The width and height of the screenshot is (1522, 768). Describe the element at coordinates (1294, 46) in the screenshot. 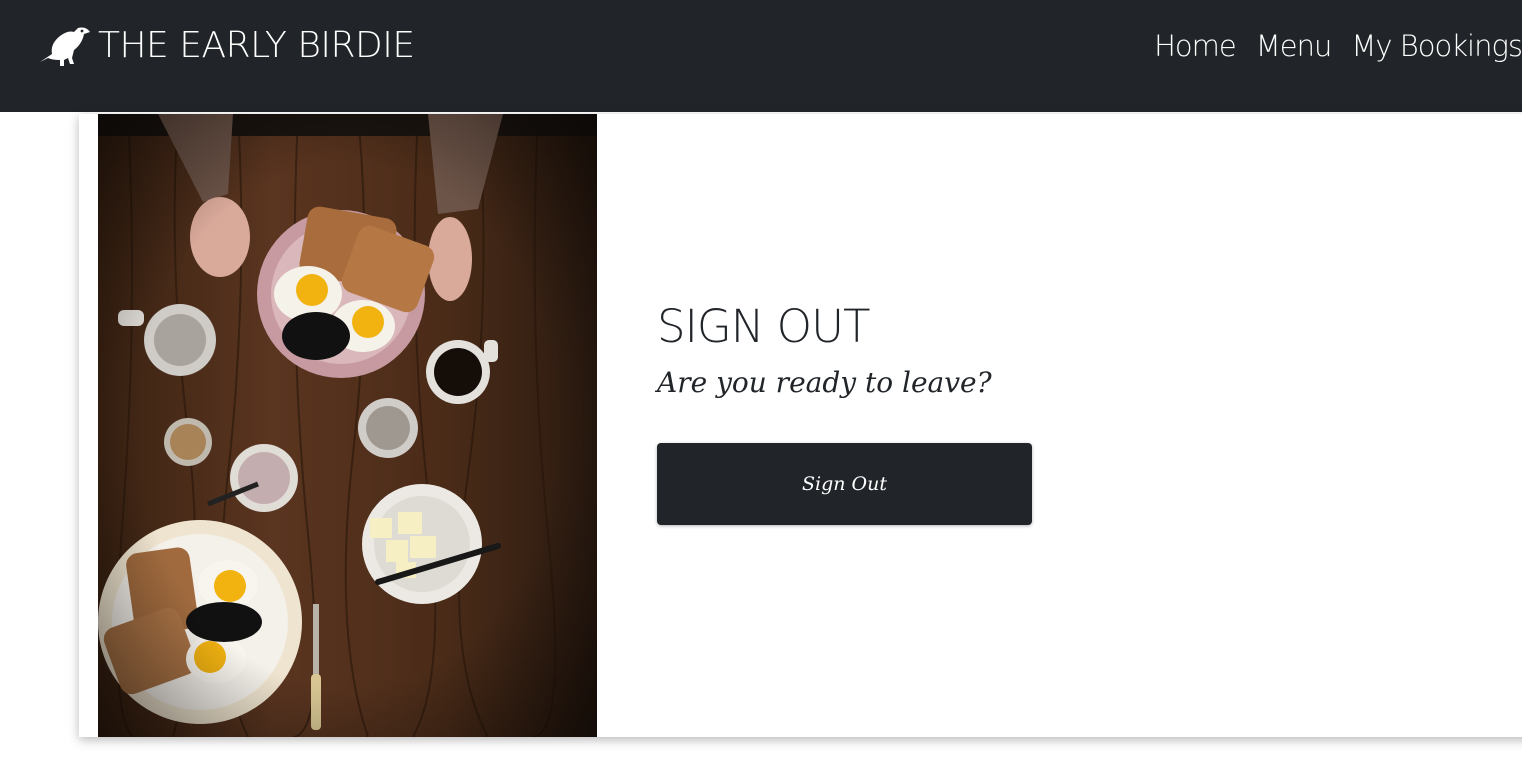

I see `nav-link-menu: Menu` at that location.